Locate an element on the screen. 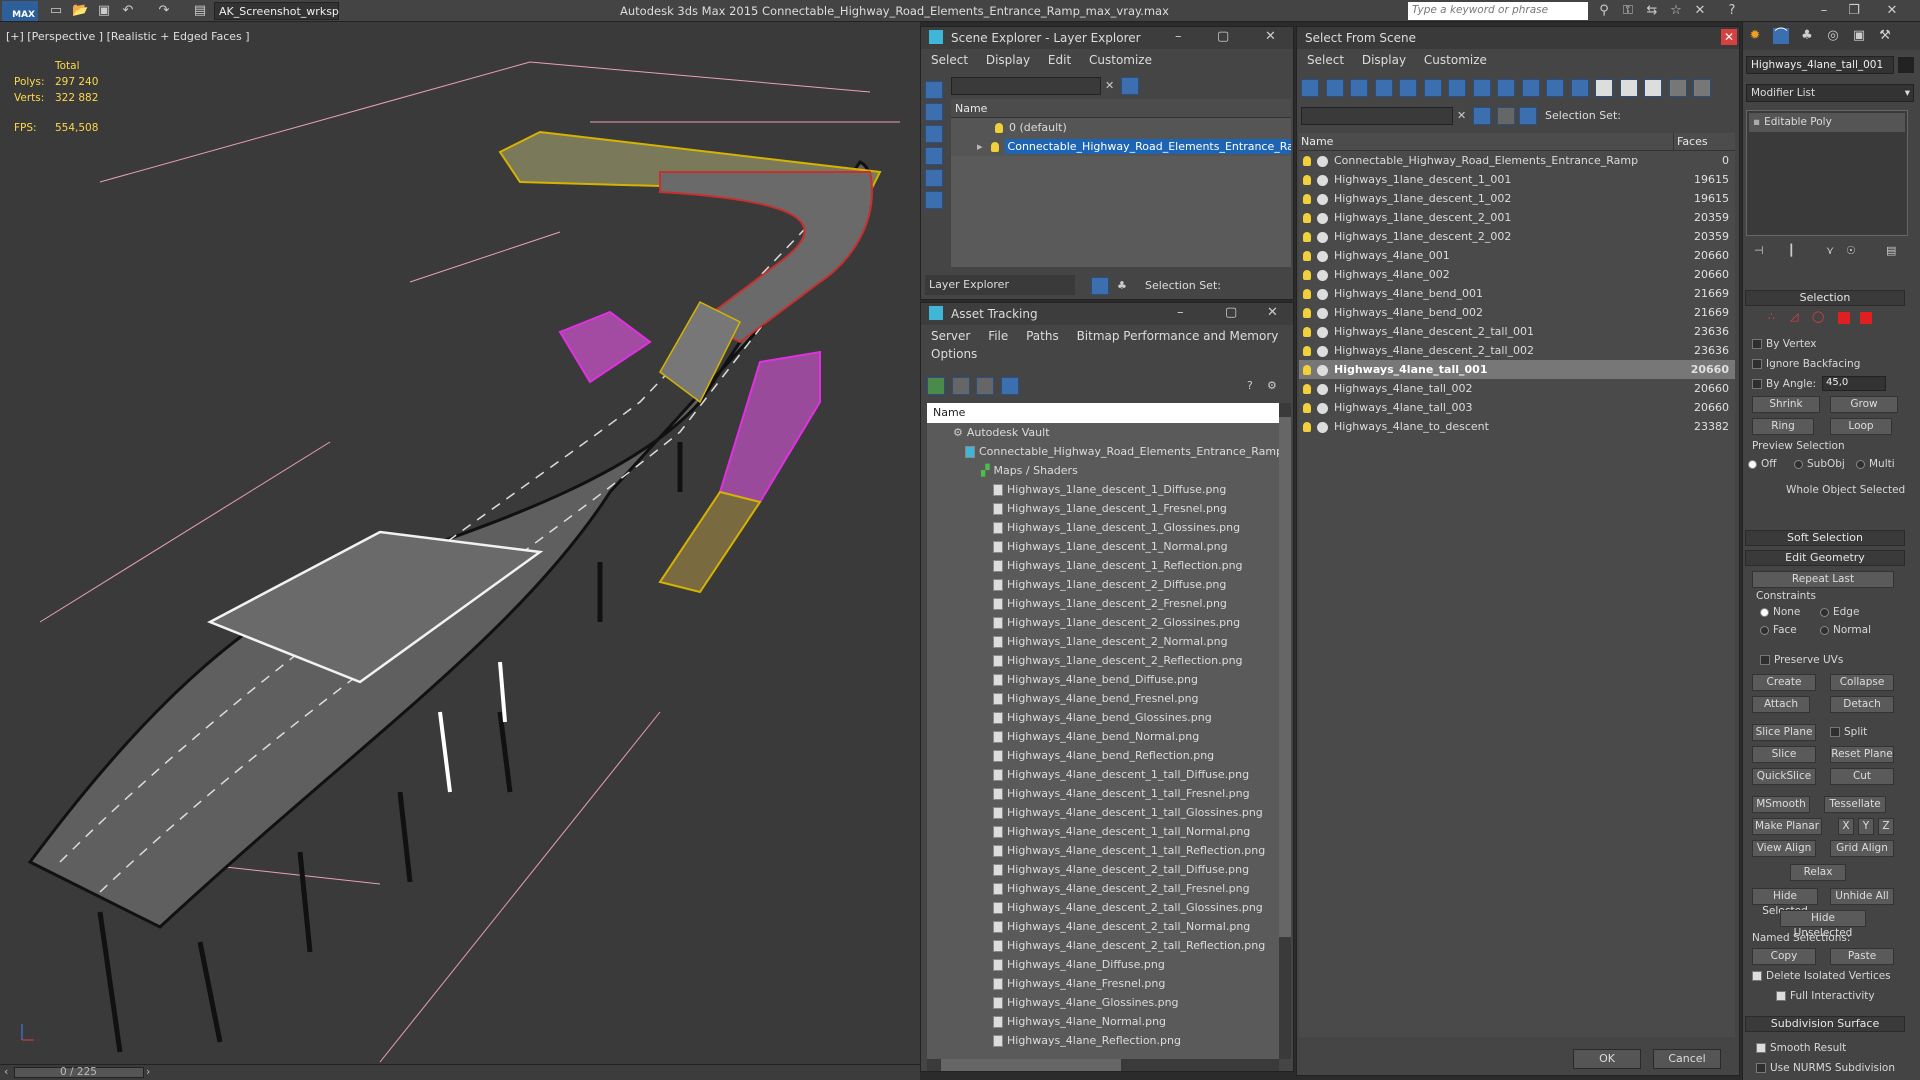 Image resolution: width=1920 pixels, height=1080 pixels. polygon-icon is located at coordinates (1844, 318).